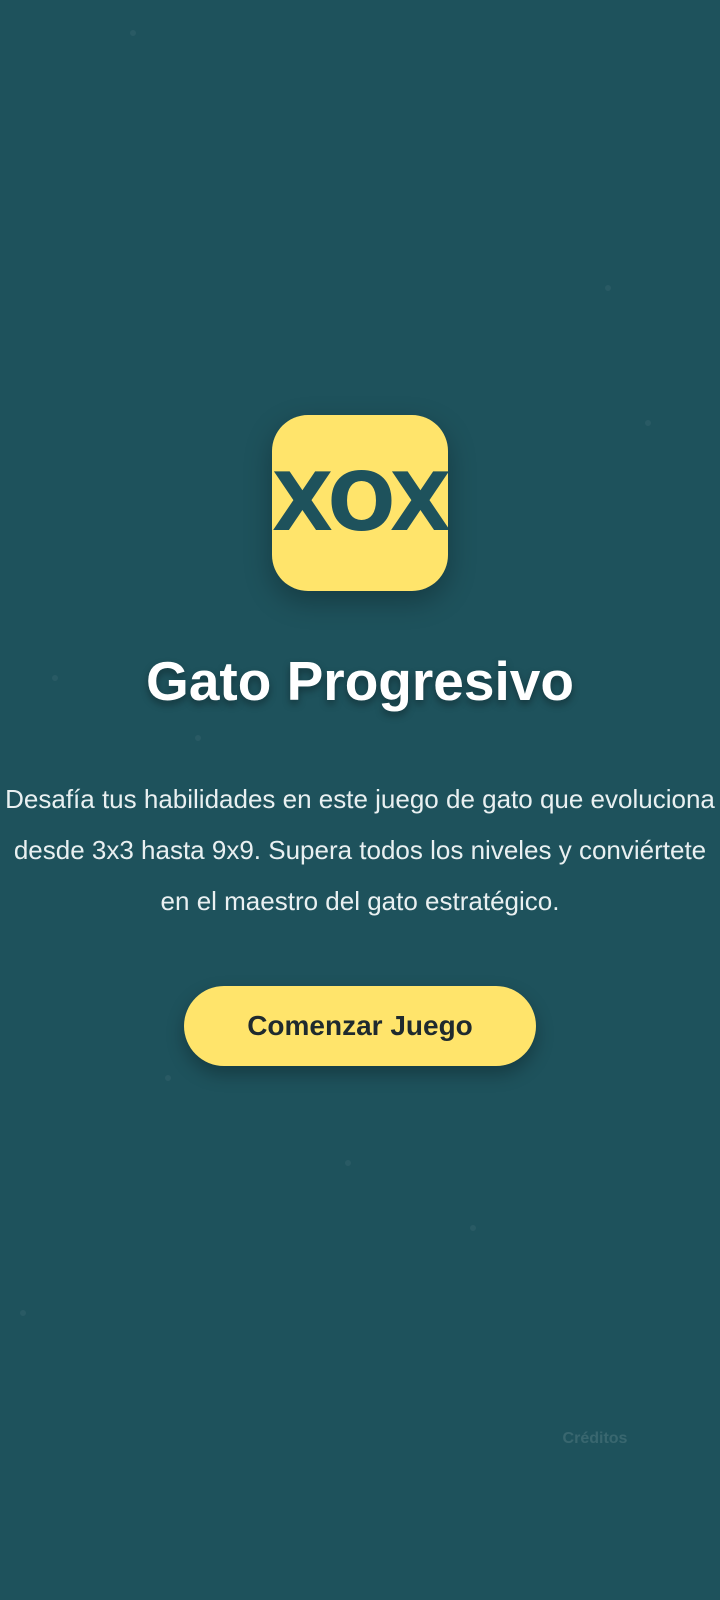 This screenshot has width=720, height=1600. What do you see at coordinates (360, 1026) in the screenshot?
I see `start-game-button: Comenzar Juego` at bounding box center [360, 1026].